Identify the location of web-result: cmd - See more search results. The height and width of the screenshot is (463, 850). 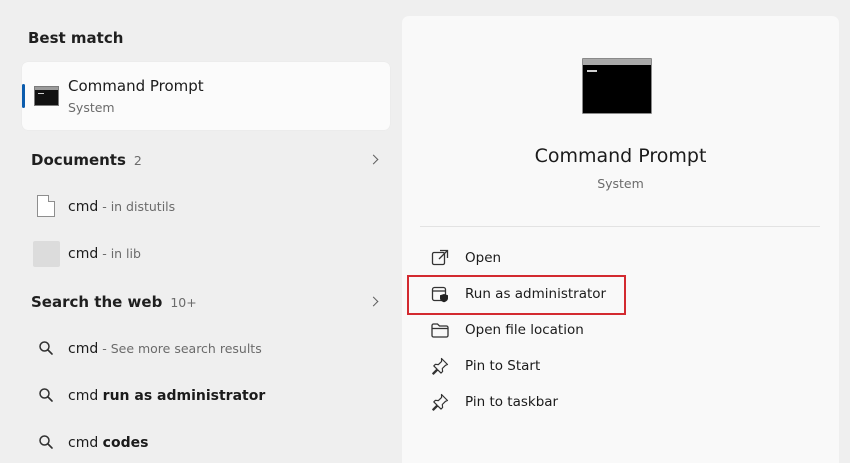
(203, 350).